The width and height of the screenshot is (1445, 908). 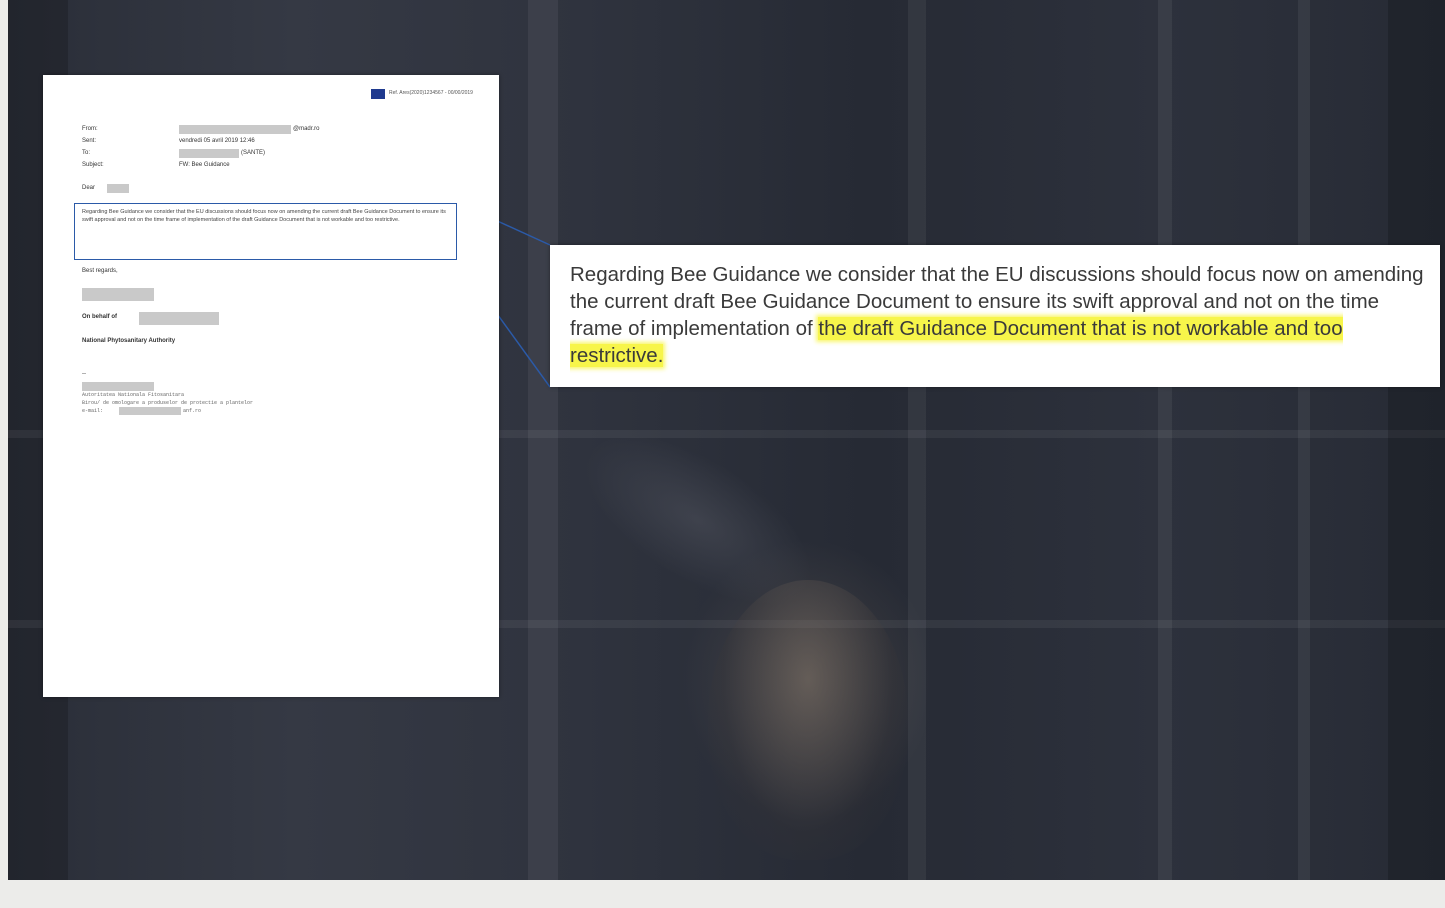 What do you see at coordinates (129, 341) in the screenshot?
I see `authority-name: National Phytosanitary Authority` at bounding box center [129, 341].